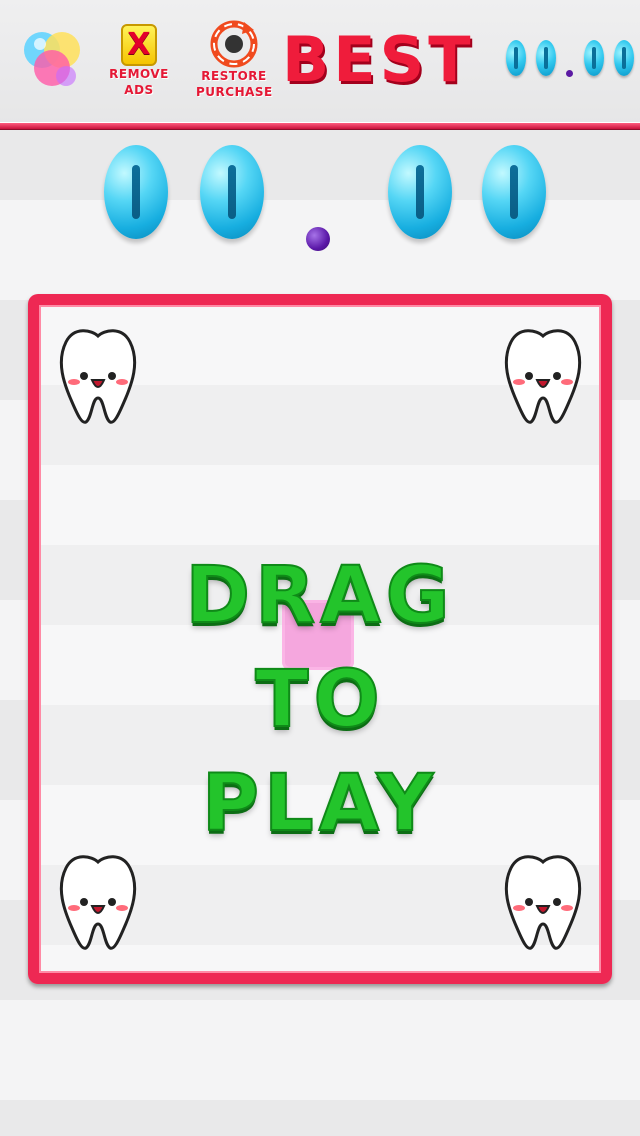  What do you see at coordinates (570, 62) in the screenshot?
I see `best-score` at bounding box center [570, 62].